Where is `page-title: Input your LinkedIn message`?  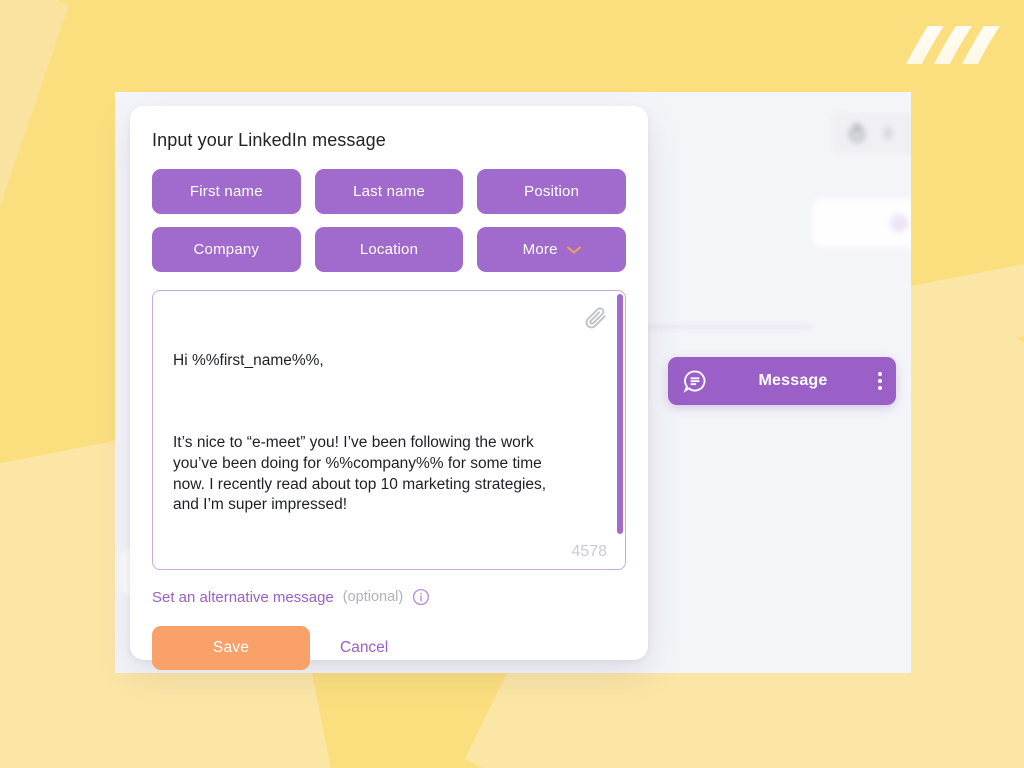
page-title: Input your LinkedIn message is located at coordinates (269, 140).